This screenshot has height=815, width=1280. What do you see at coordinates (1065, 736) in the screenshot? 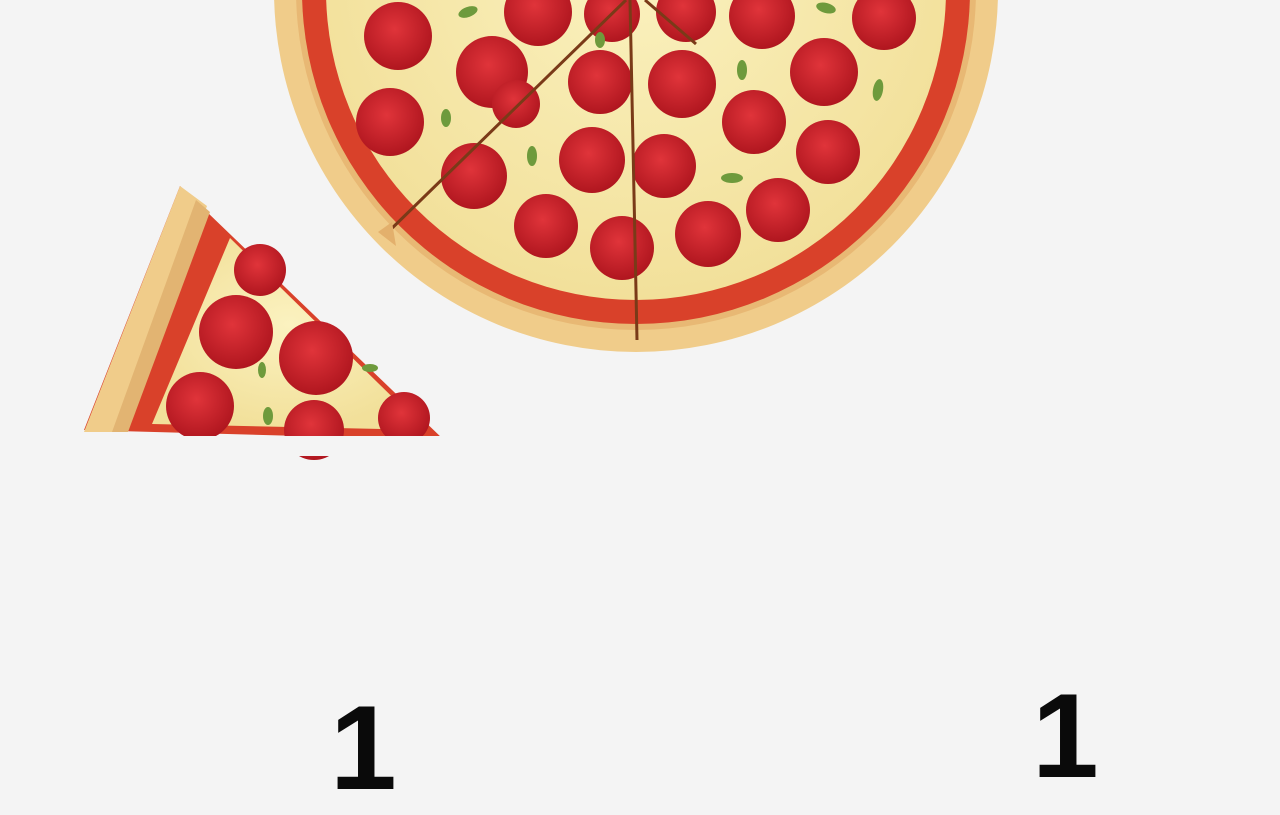
I see `caption-numeral-right: 1` at bounding box center [1065, 736].